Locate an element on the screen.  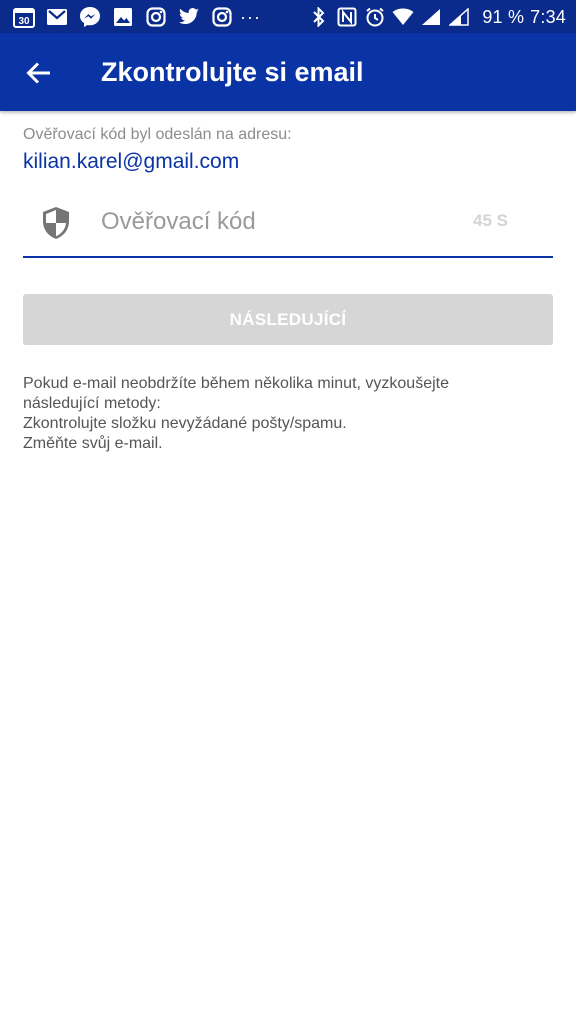
calendar-day: 30 is located at coordinates (24, 21).